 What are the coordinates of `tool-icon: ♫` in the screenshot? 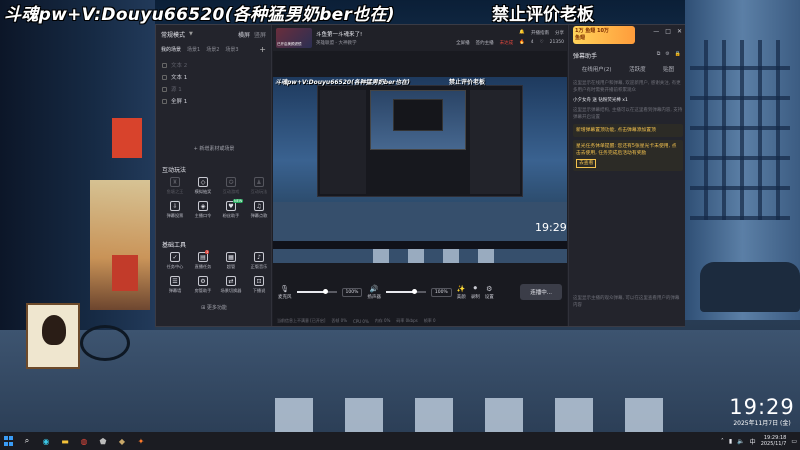 It's located at (259, 206).